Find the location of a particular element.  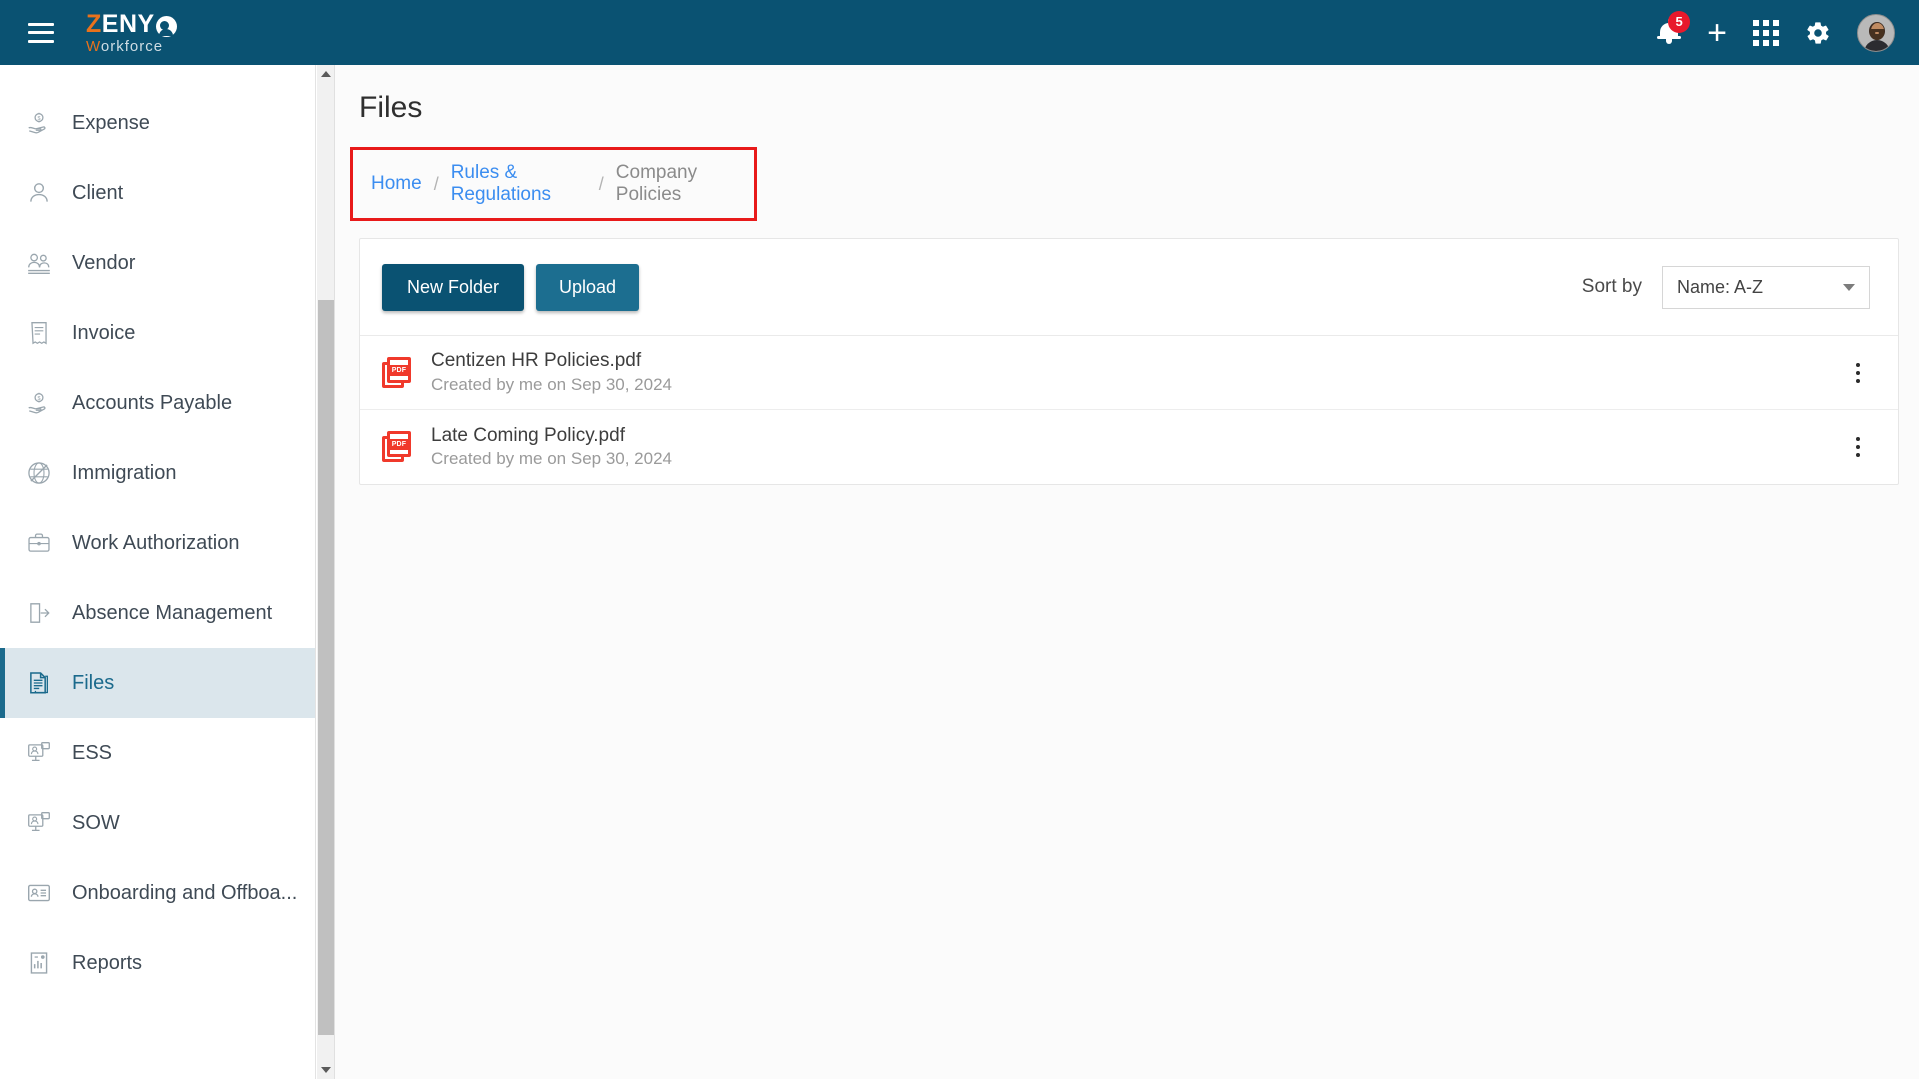

sidebar-item-label: SOW is located at coordinates (96, 822).